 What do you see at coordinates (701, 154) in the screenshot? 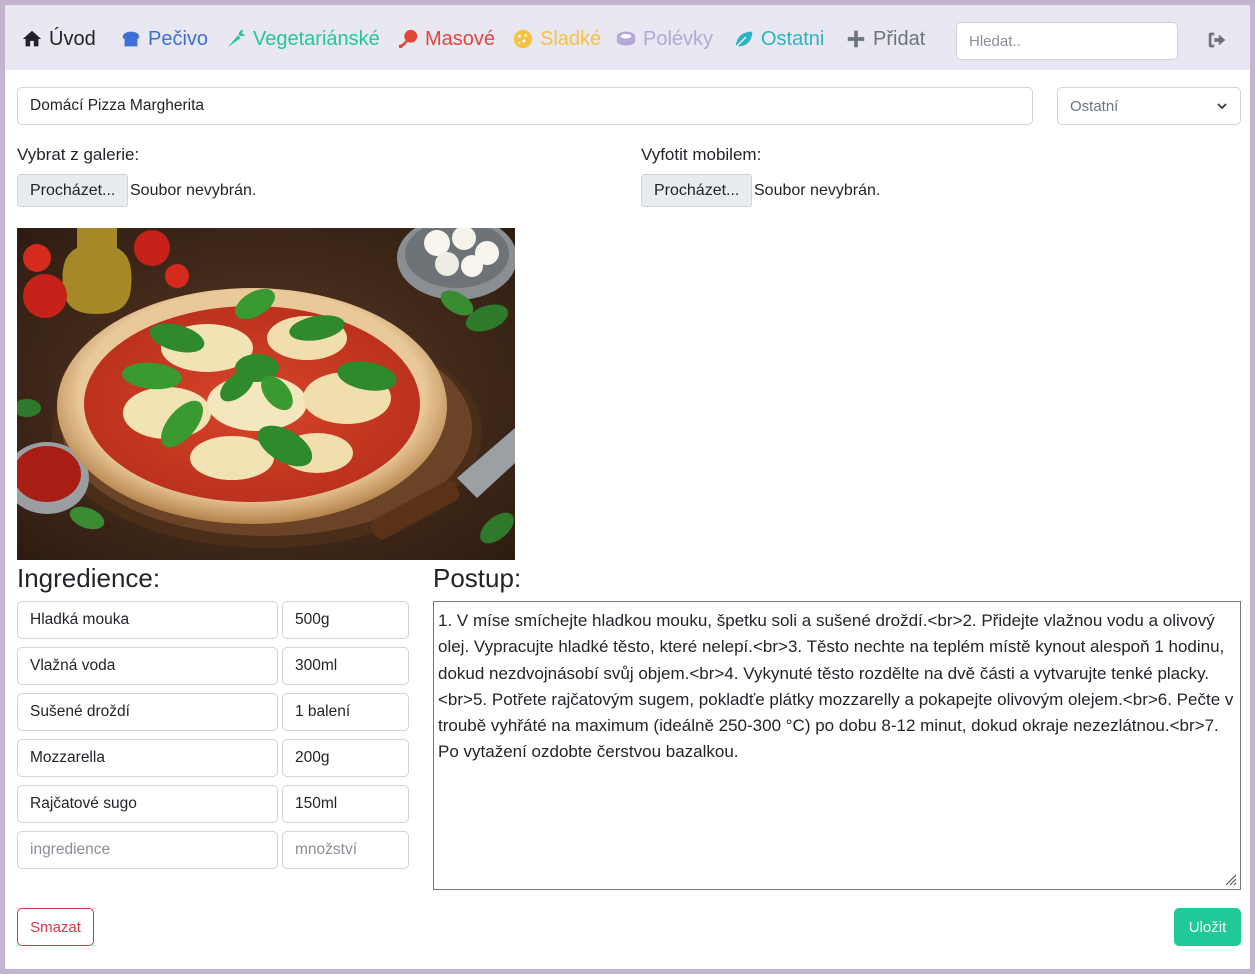
I see `camera-label: Vyfotit mobilem:` at bounding box center [701, 154].